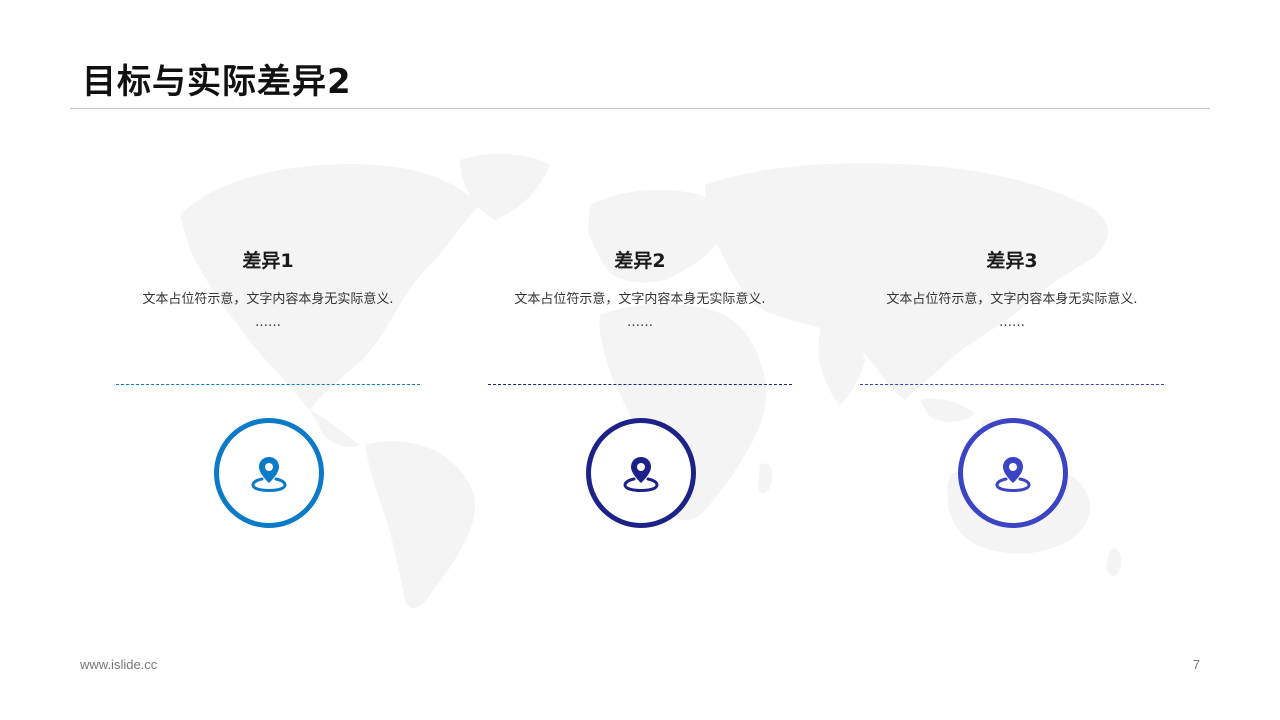 This screenshot has width=1280, height=720. Describe the element at coordinates (118, 664) in the screenshot. I see `footer-url: www.islide.cc` at that location.